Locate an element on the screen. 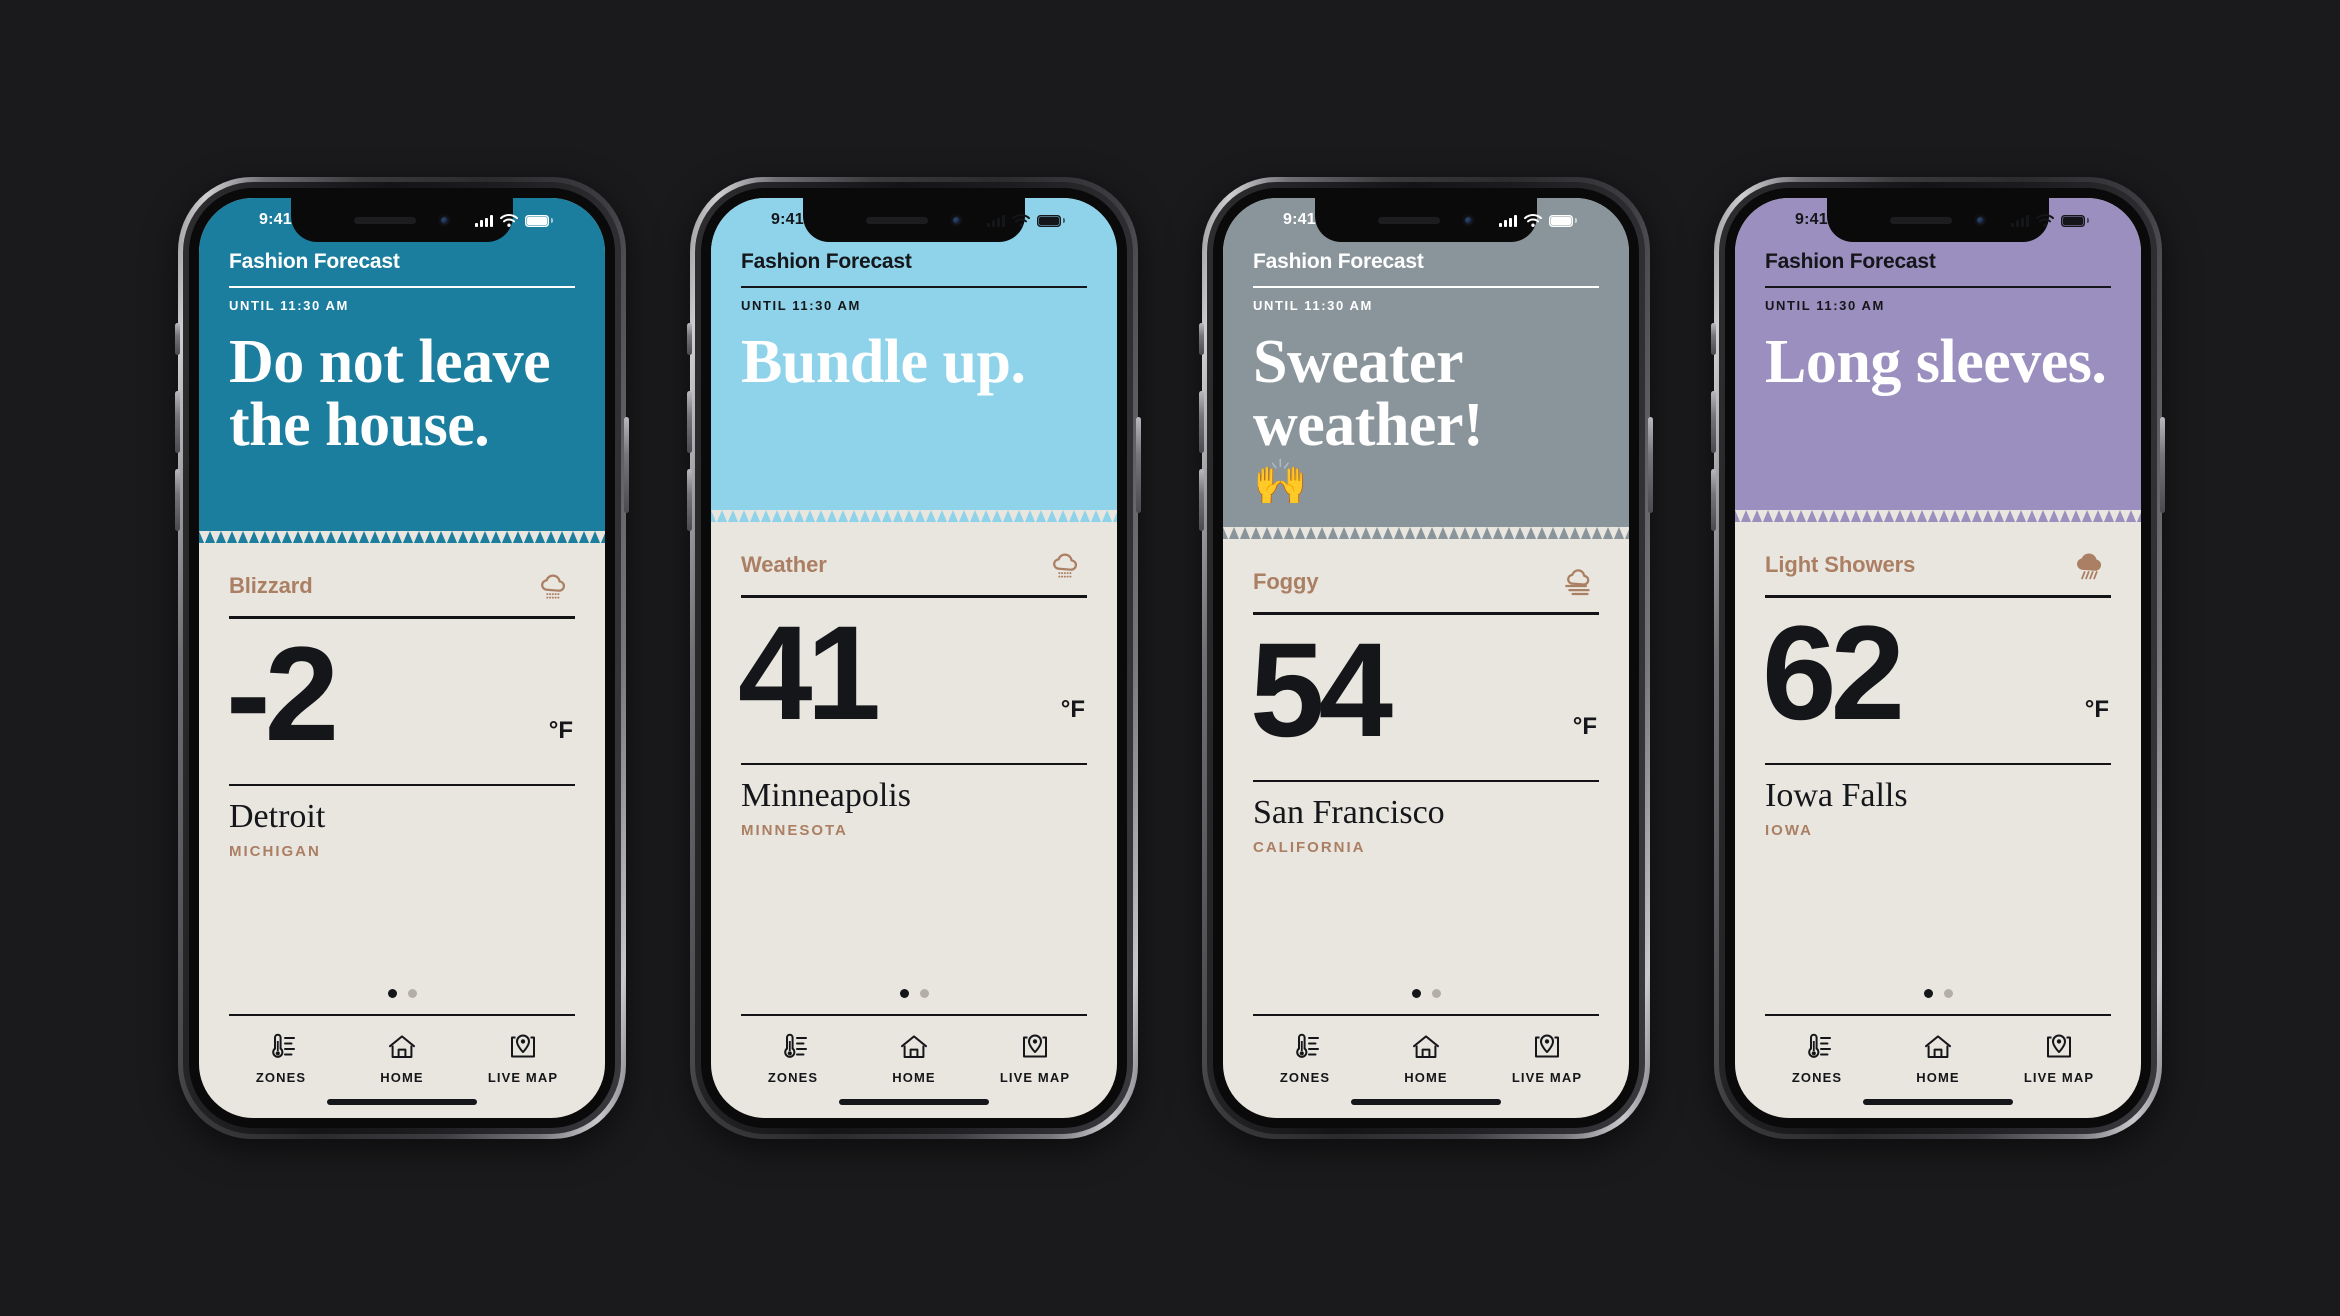 Image resolution: width=2340 pixels, height=1316 pixels. temperature-row: -2 °F is located at coordinates (400, 695).